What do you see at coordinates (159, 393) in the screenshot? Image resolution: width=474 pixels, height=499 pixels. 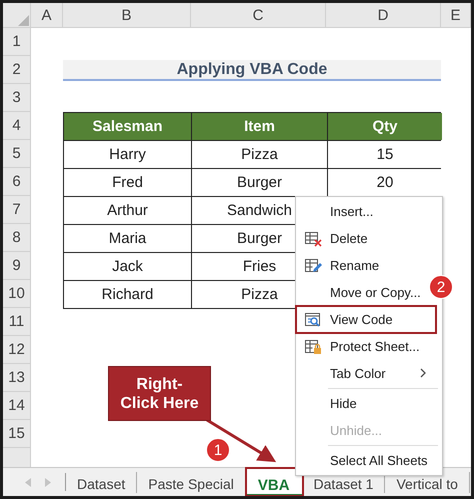 I see `callout-label: Right-Click Here` at bounding box center [159, 393].